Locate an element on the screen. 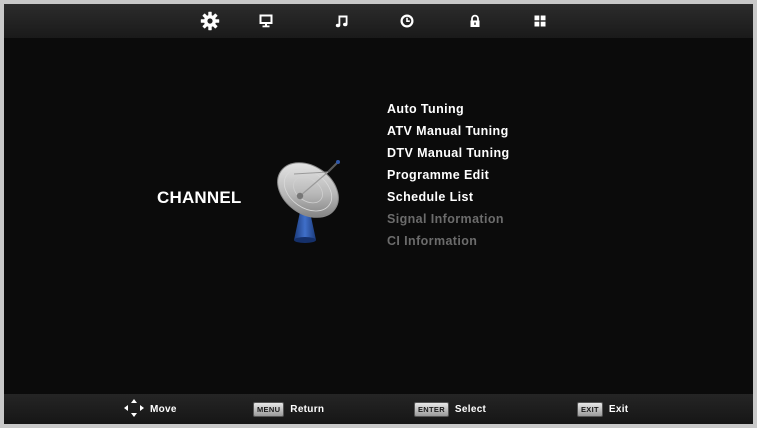 The height and width of the screenshot is (428, 757). menu-key-badge: MENU is located at coordinates (269, 409).